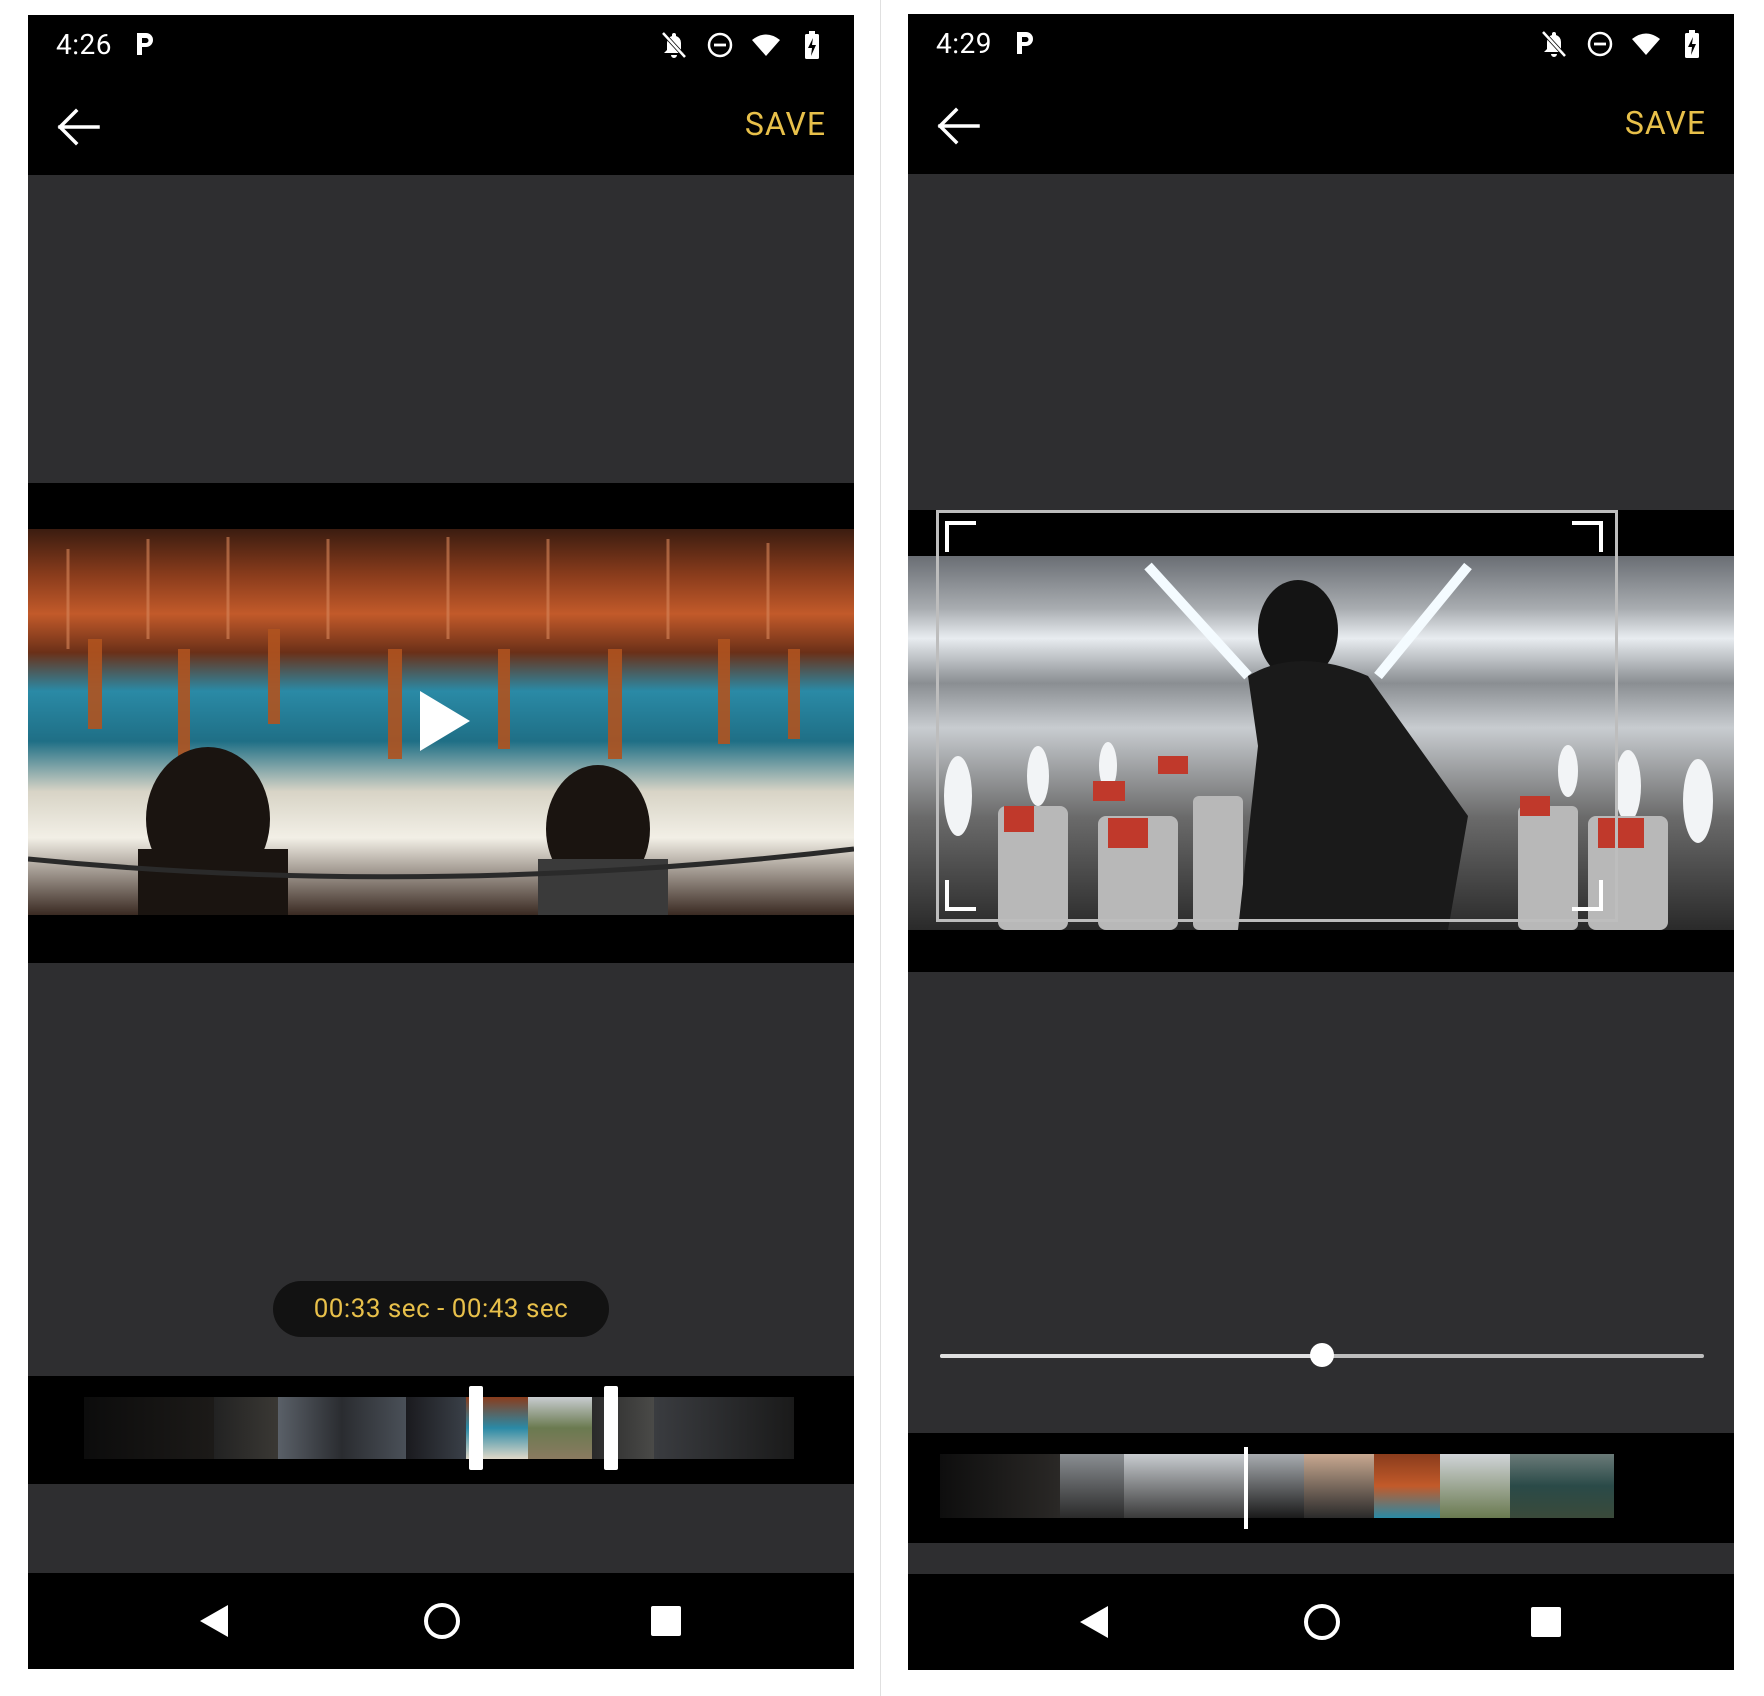 The height and width of the screenshot is (1696, 1764). I want to click on status-bar: 4:26, so click(441, 46).